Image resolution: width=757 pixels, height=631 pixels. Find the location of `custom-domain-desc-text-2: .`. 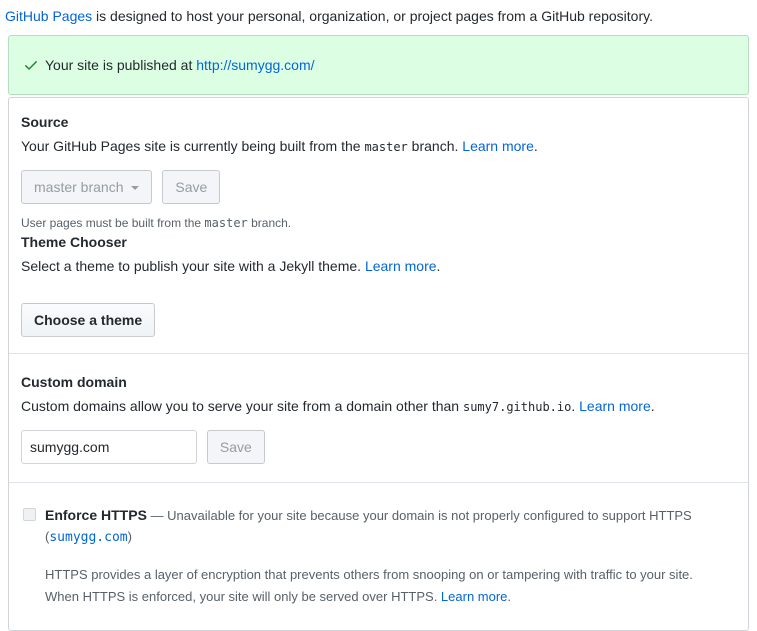

custom-domain-desc-text-2: . is located at coordinates (575, 406).